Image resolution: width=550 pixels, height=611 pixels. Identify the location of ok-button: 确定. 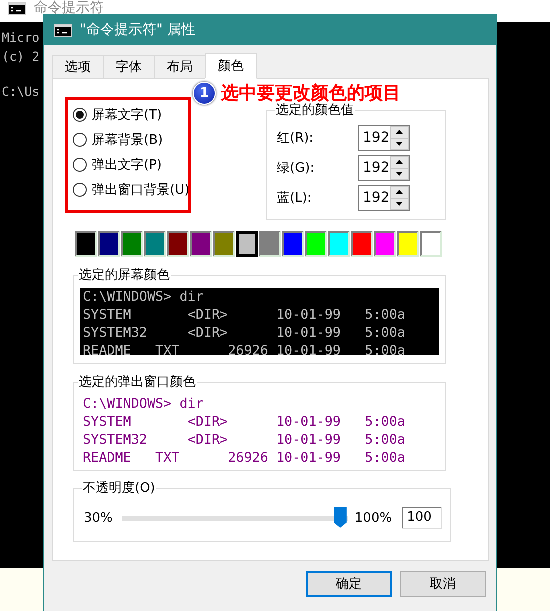
(349, 584).